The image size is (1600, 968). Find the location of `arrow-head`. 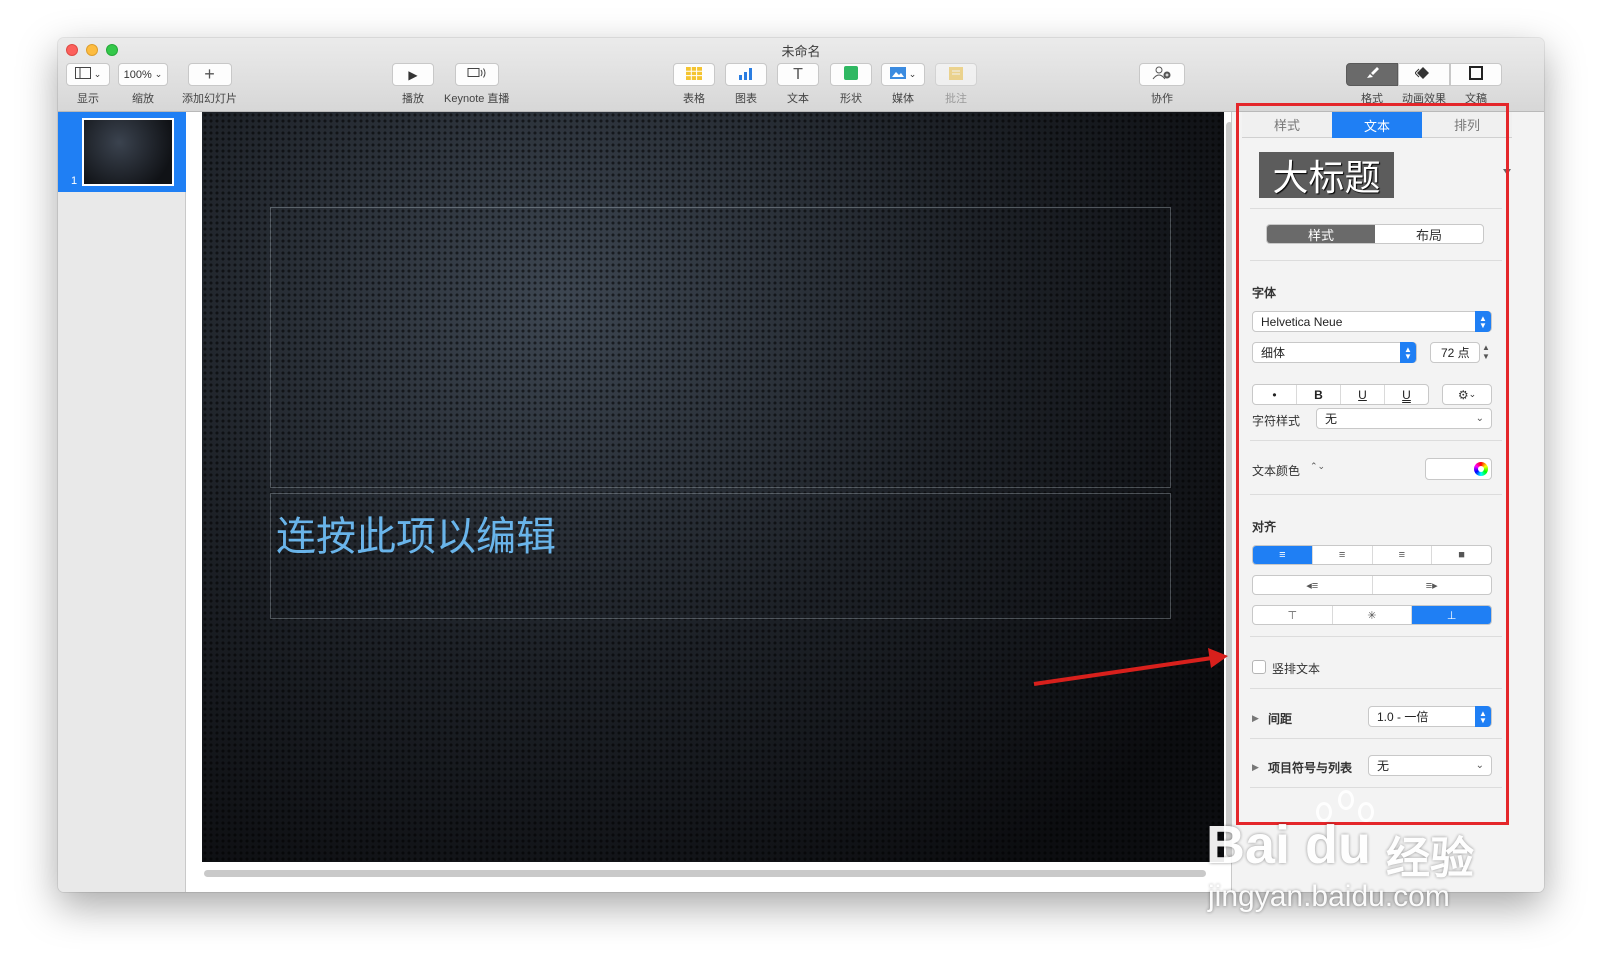

arrow-head is located at coordinates (1218, 658).